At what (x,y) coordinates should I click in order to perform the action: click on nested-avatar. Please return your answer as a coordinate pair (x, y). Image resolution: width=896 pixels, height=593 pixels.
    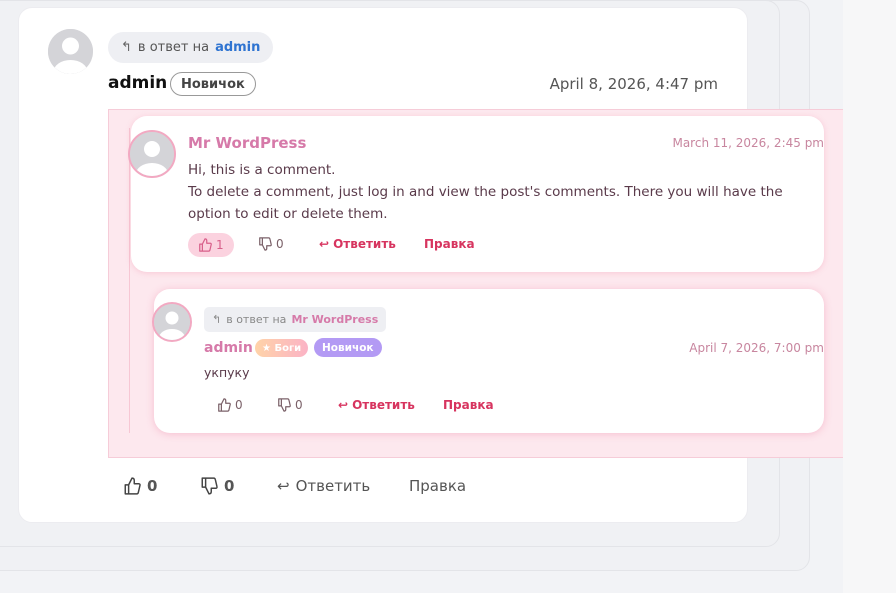
    Looking at the image, I should click on (172, 322).